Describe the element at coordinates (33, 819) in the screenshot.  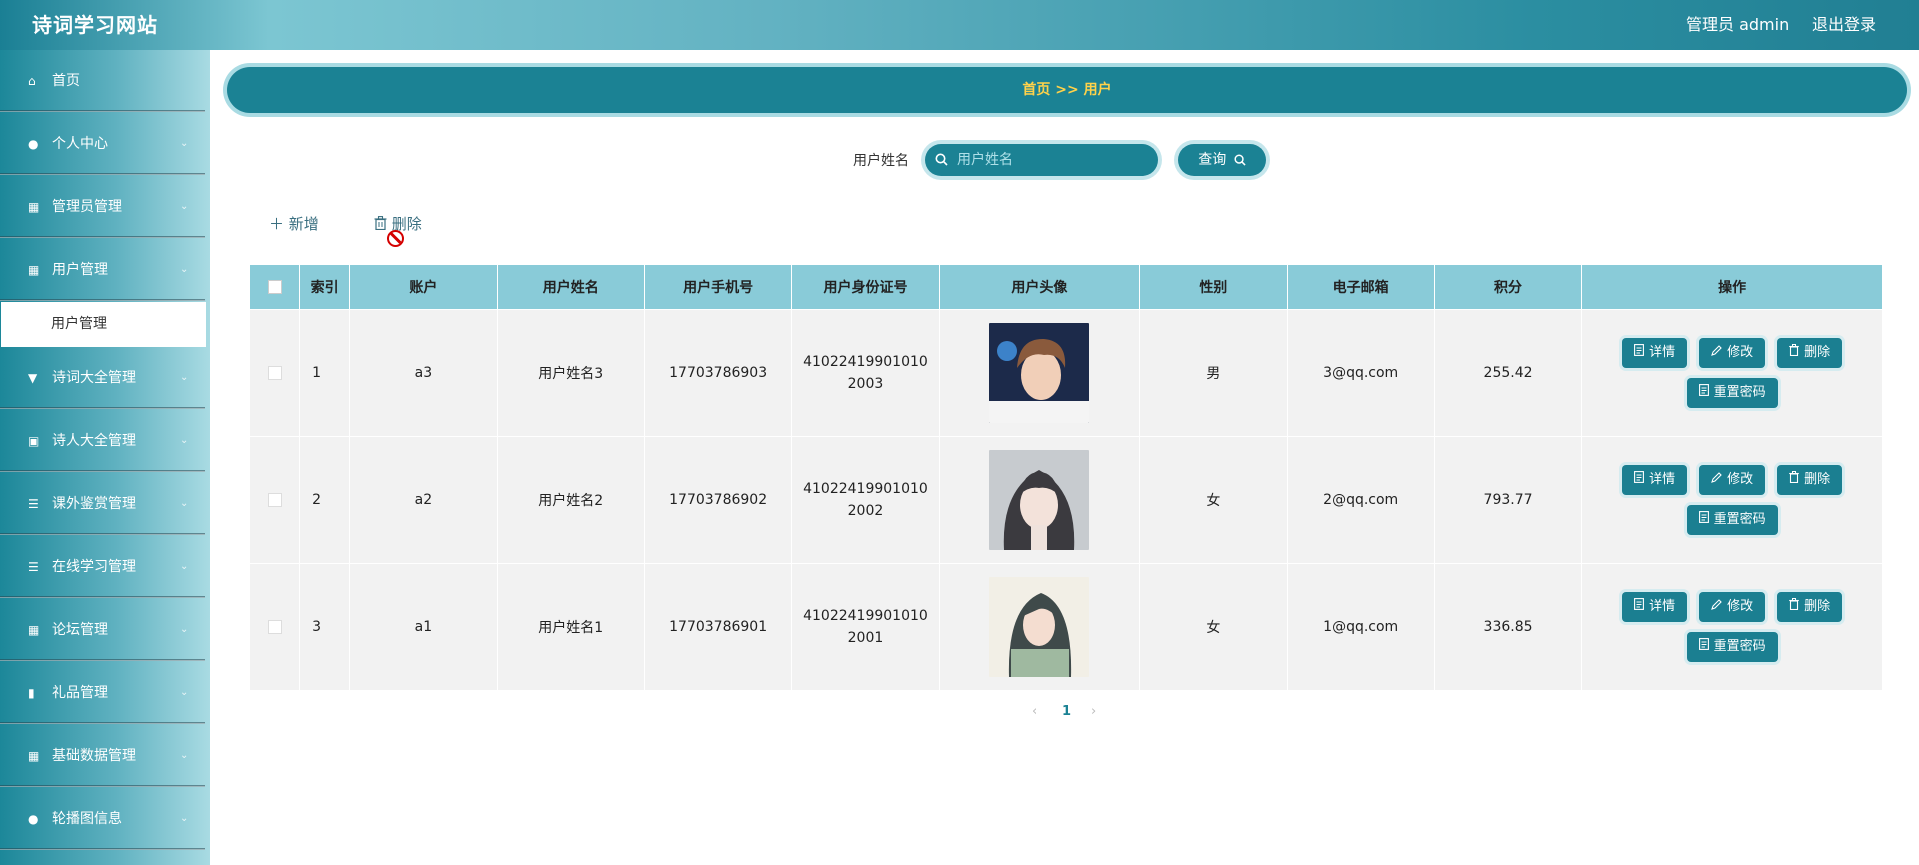
I see `bulb-icon: ●` at that location.